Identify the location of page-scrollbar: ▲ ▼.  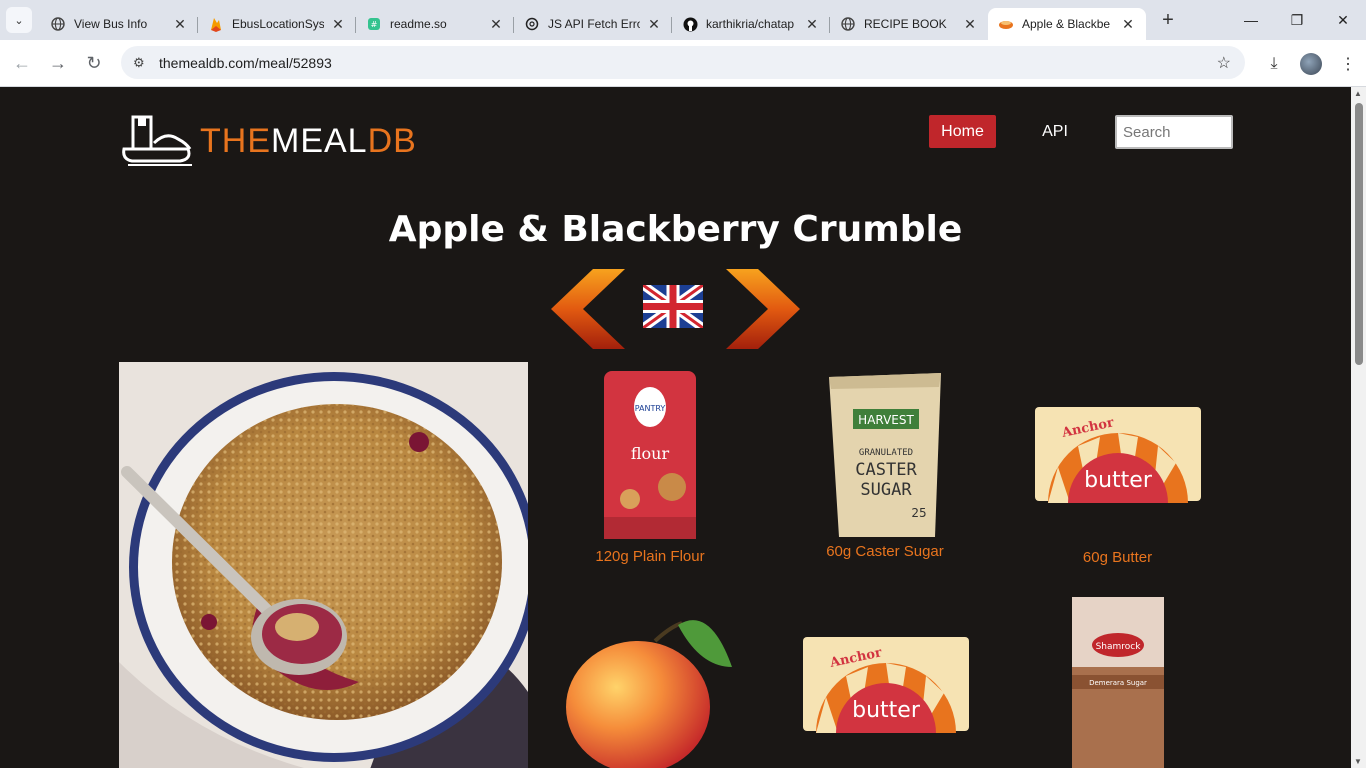
(1358, 427).